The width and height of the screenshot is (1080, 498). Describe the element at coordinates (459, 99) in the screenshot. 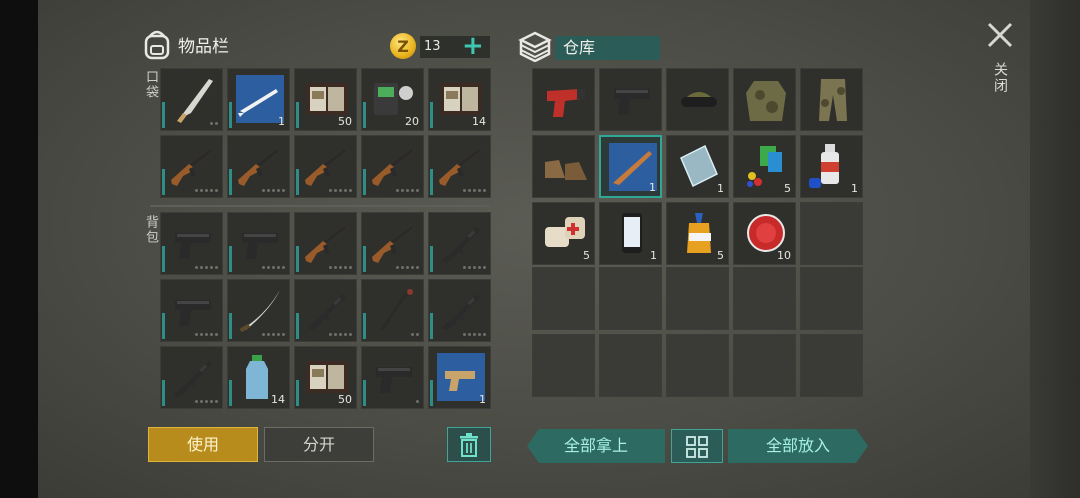

I see `pocket-slot: 14` at that location.